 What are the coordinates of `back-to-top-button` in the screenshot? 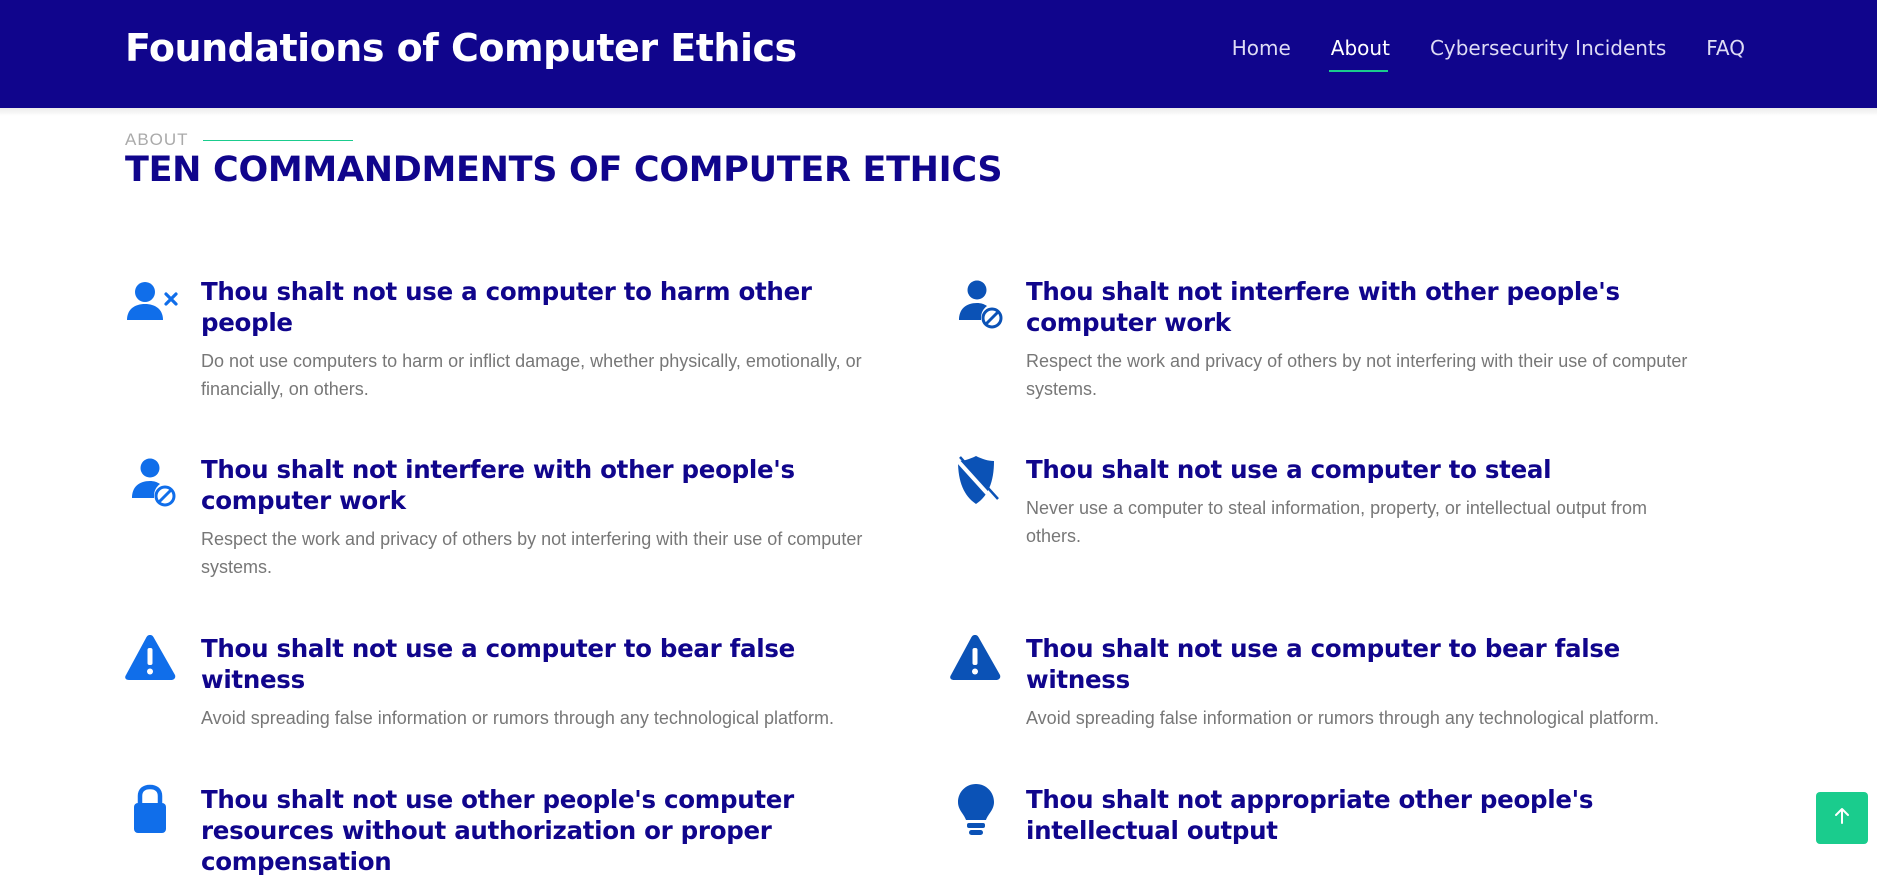 It's located at (1842, 818).